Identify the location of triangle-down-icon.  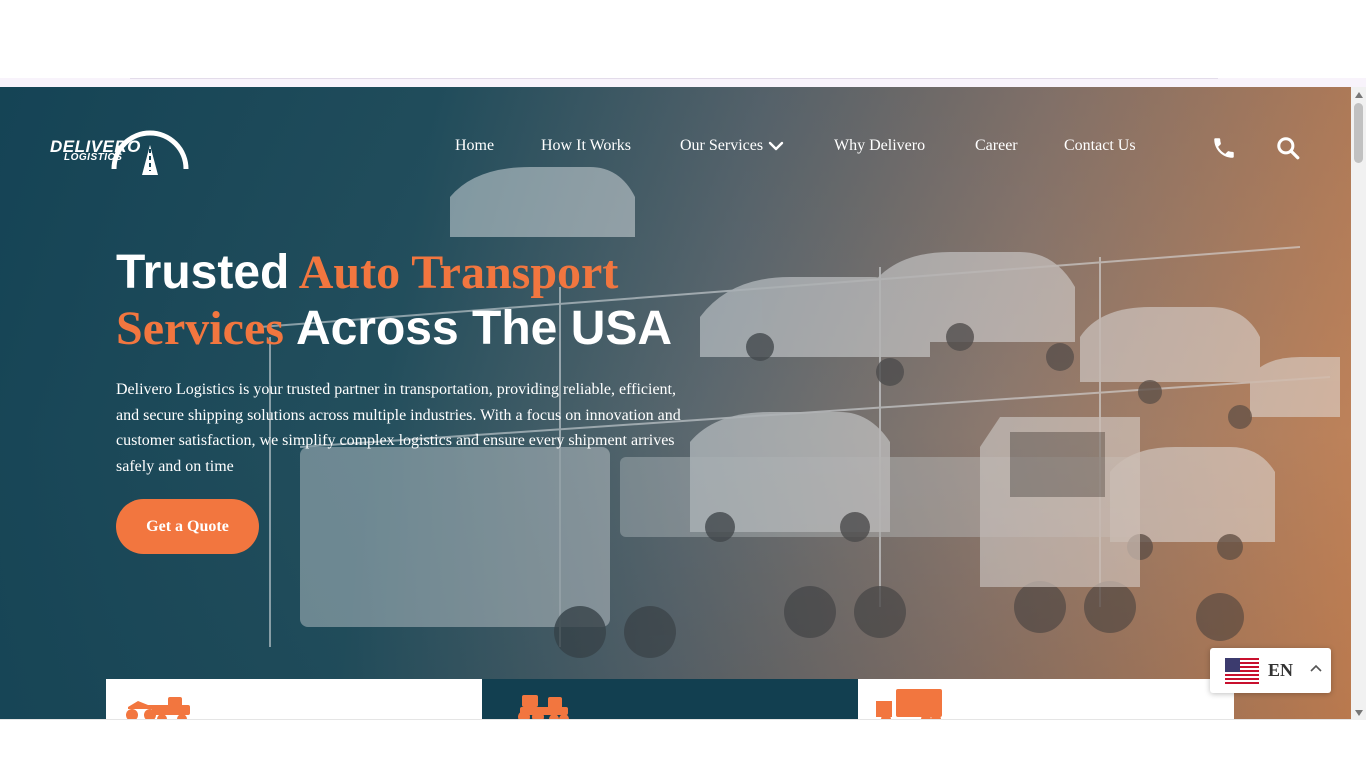
(1358, 712).